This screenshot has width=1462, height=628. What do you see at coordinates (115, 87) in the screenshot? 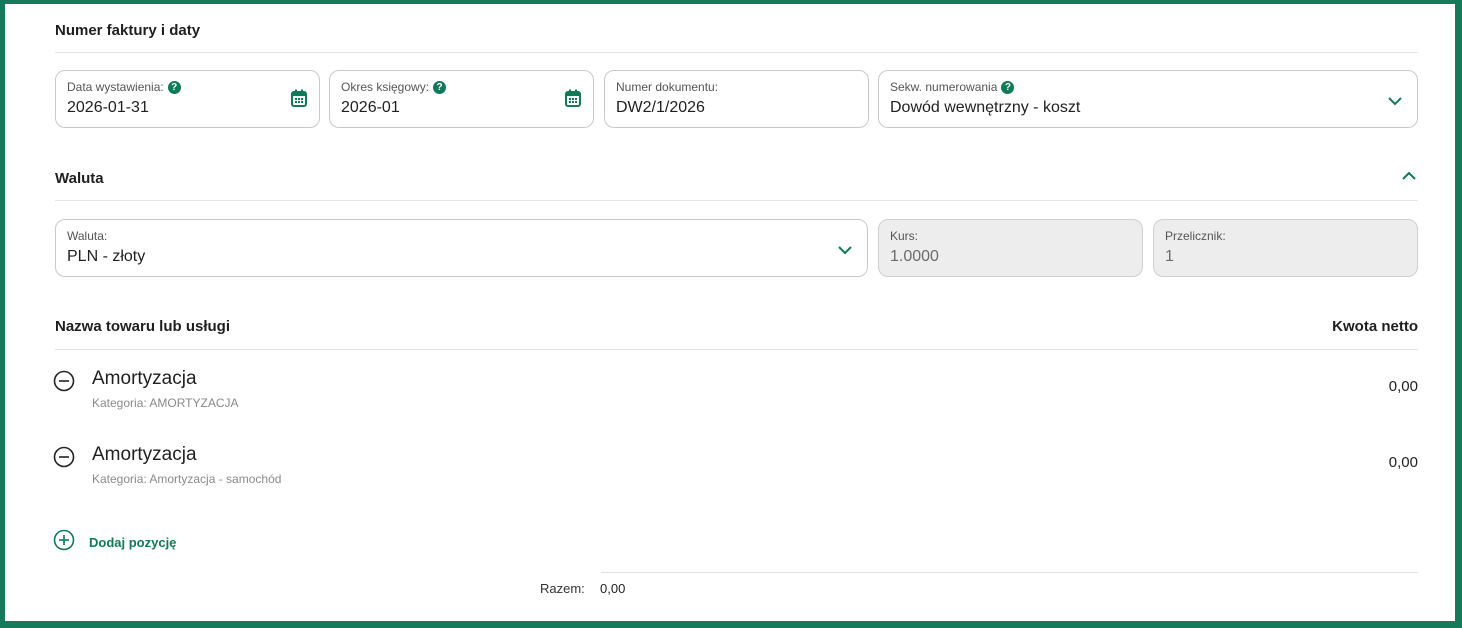
I see `issue-date-label: Data wystawienia:` at bounding box center [115, 87].